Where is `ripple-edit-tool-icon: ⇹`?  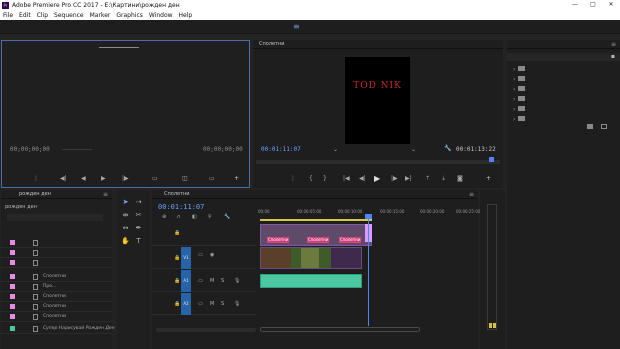 ripple-edit-tool-icon: ⇹ is located at coordinates (125, 215).